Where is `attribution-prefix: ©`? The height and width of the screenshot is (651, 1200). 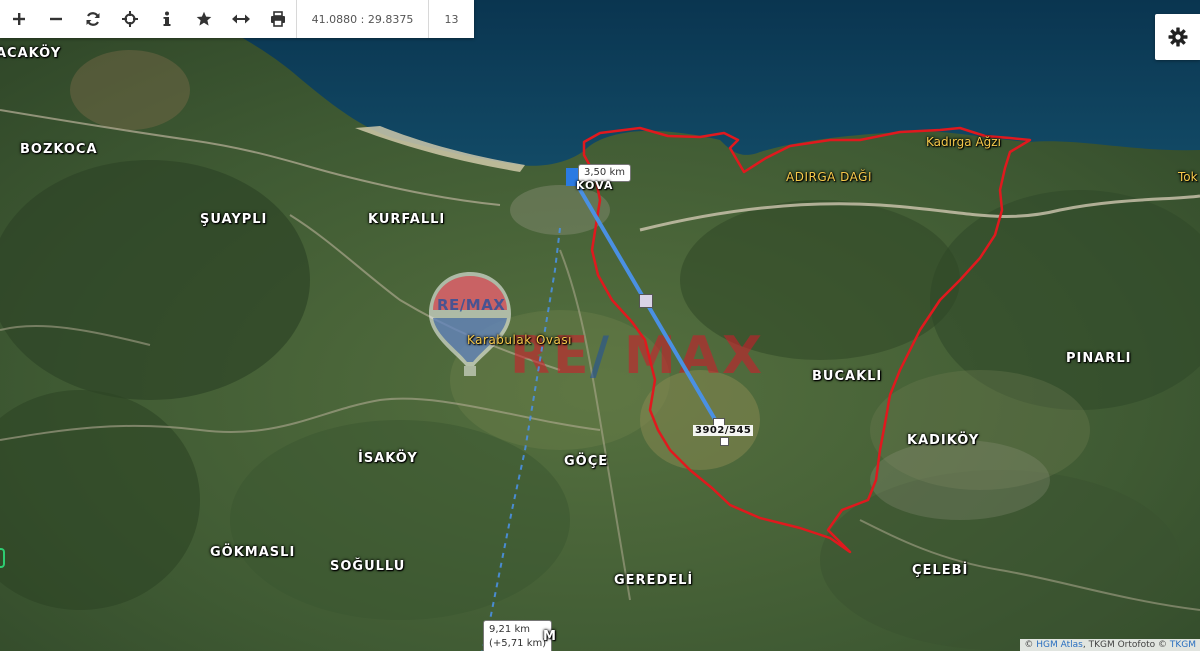
attribution-prefix: © is located at coordinates (1030, 645).